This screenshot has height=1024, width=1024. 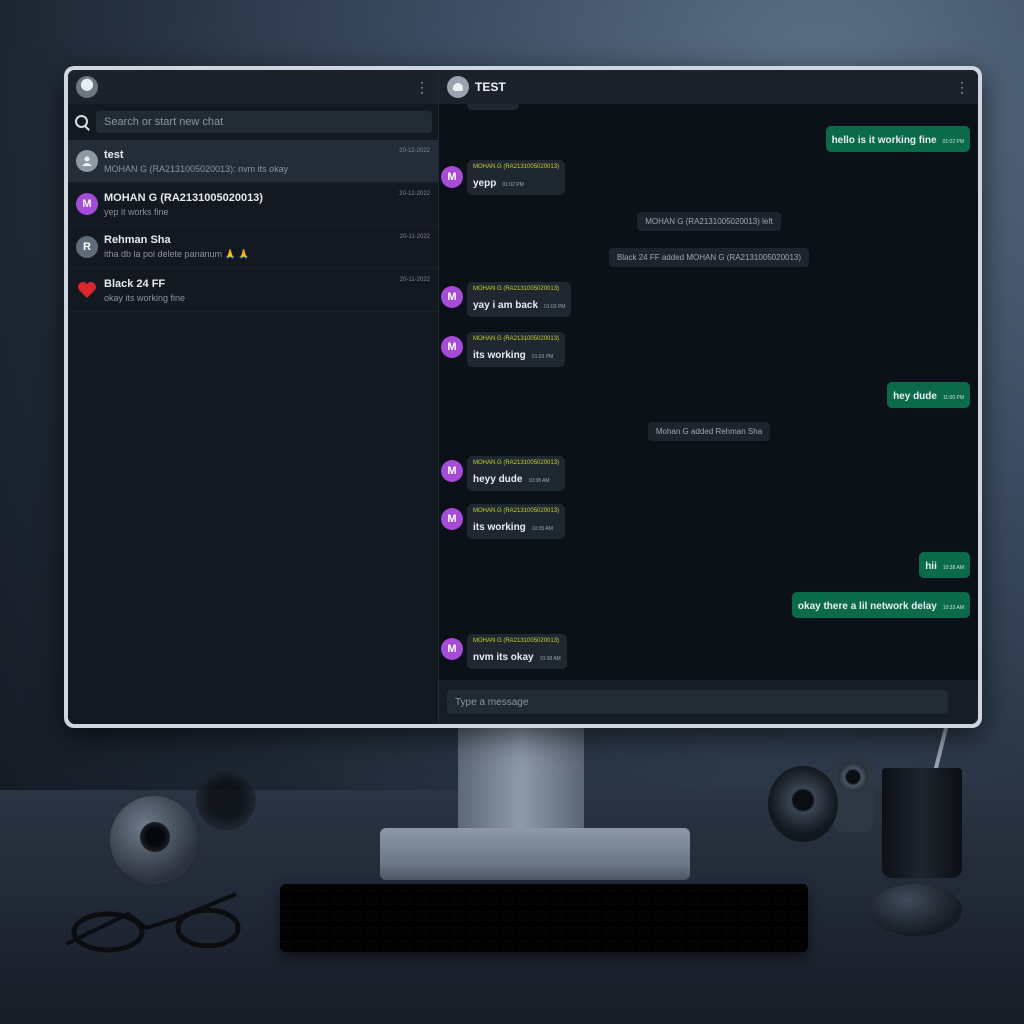 What do you see at coordinates (953, 608) in the screenshot?
I see `message-time: 10:33 AM` at bounding box center [953, 608].